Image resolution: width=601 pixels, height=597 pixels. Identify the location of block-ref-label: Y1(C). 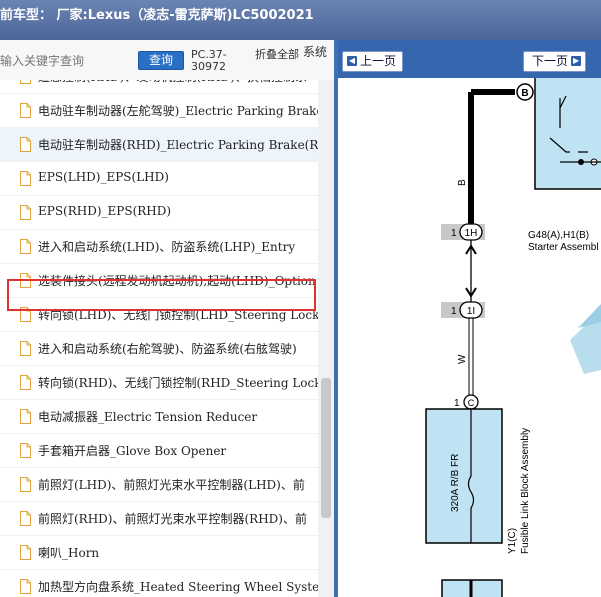
(512, 541).